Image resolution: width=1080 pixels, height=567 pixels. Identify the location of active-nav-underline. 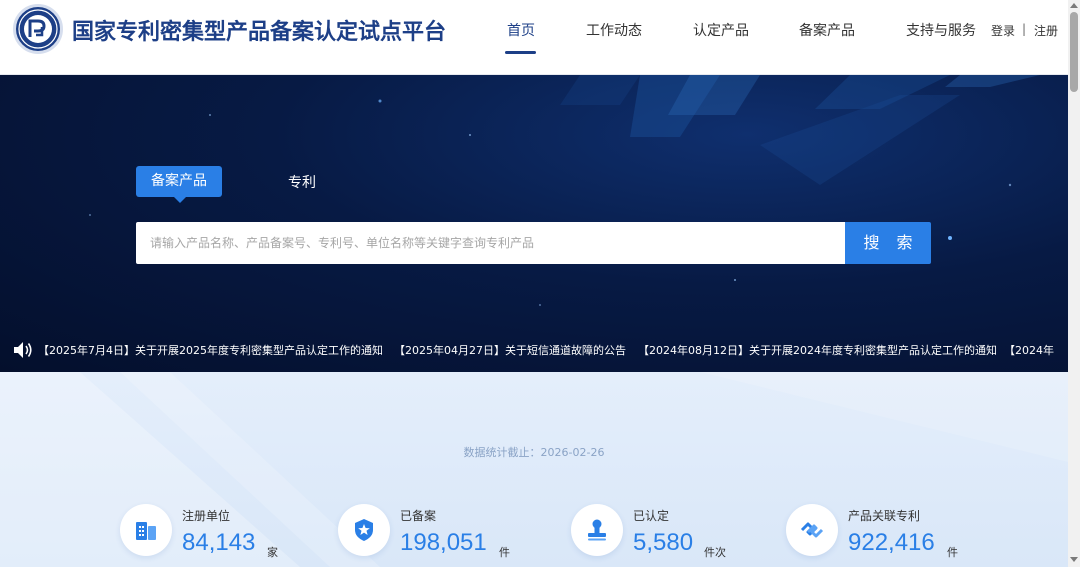
(520, 52).